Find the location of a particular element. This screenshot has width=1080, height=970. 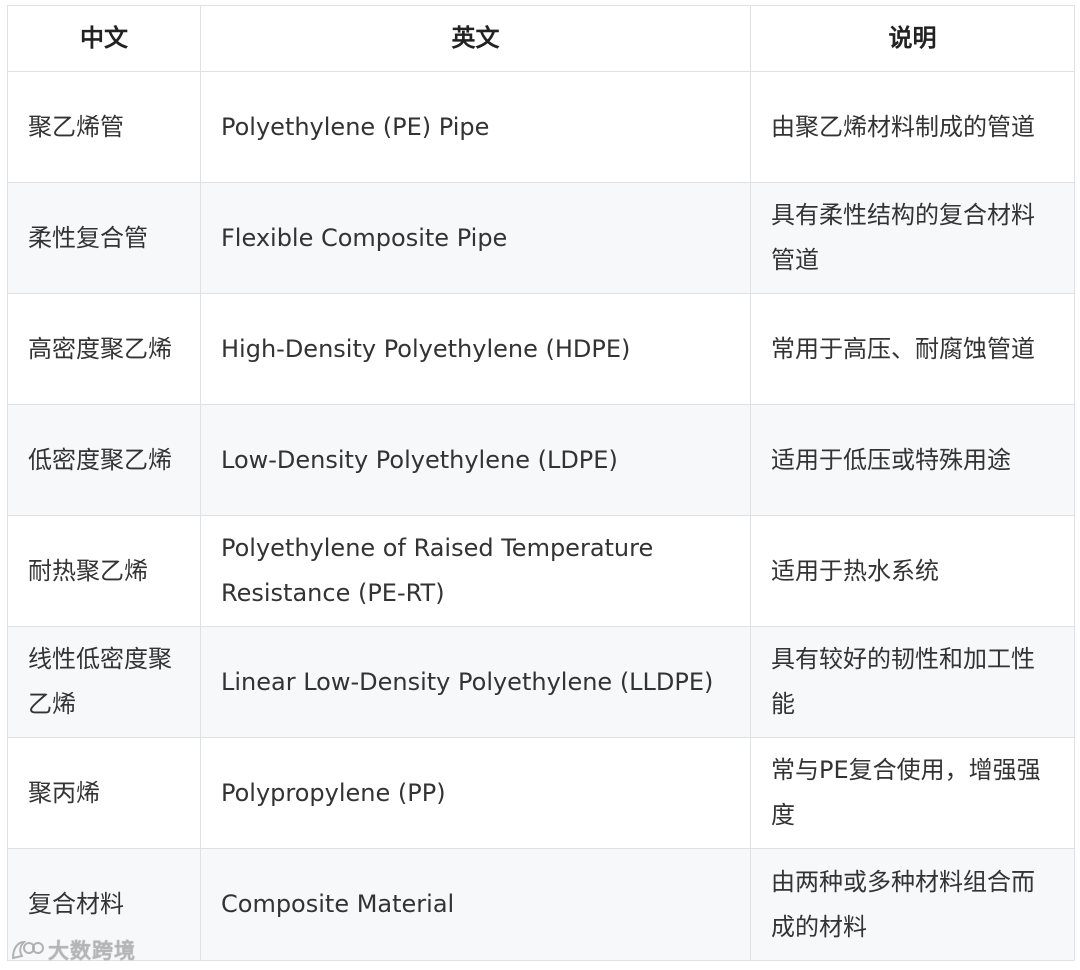

cell-chinese: 耐热聚乙烯 is located at coordinates (104, 571).